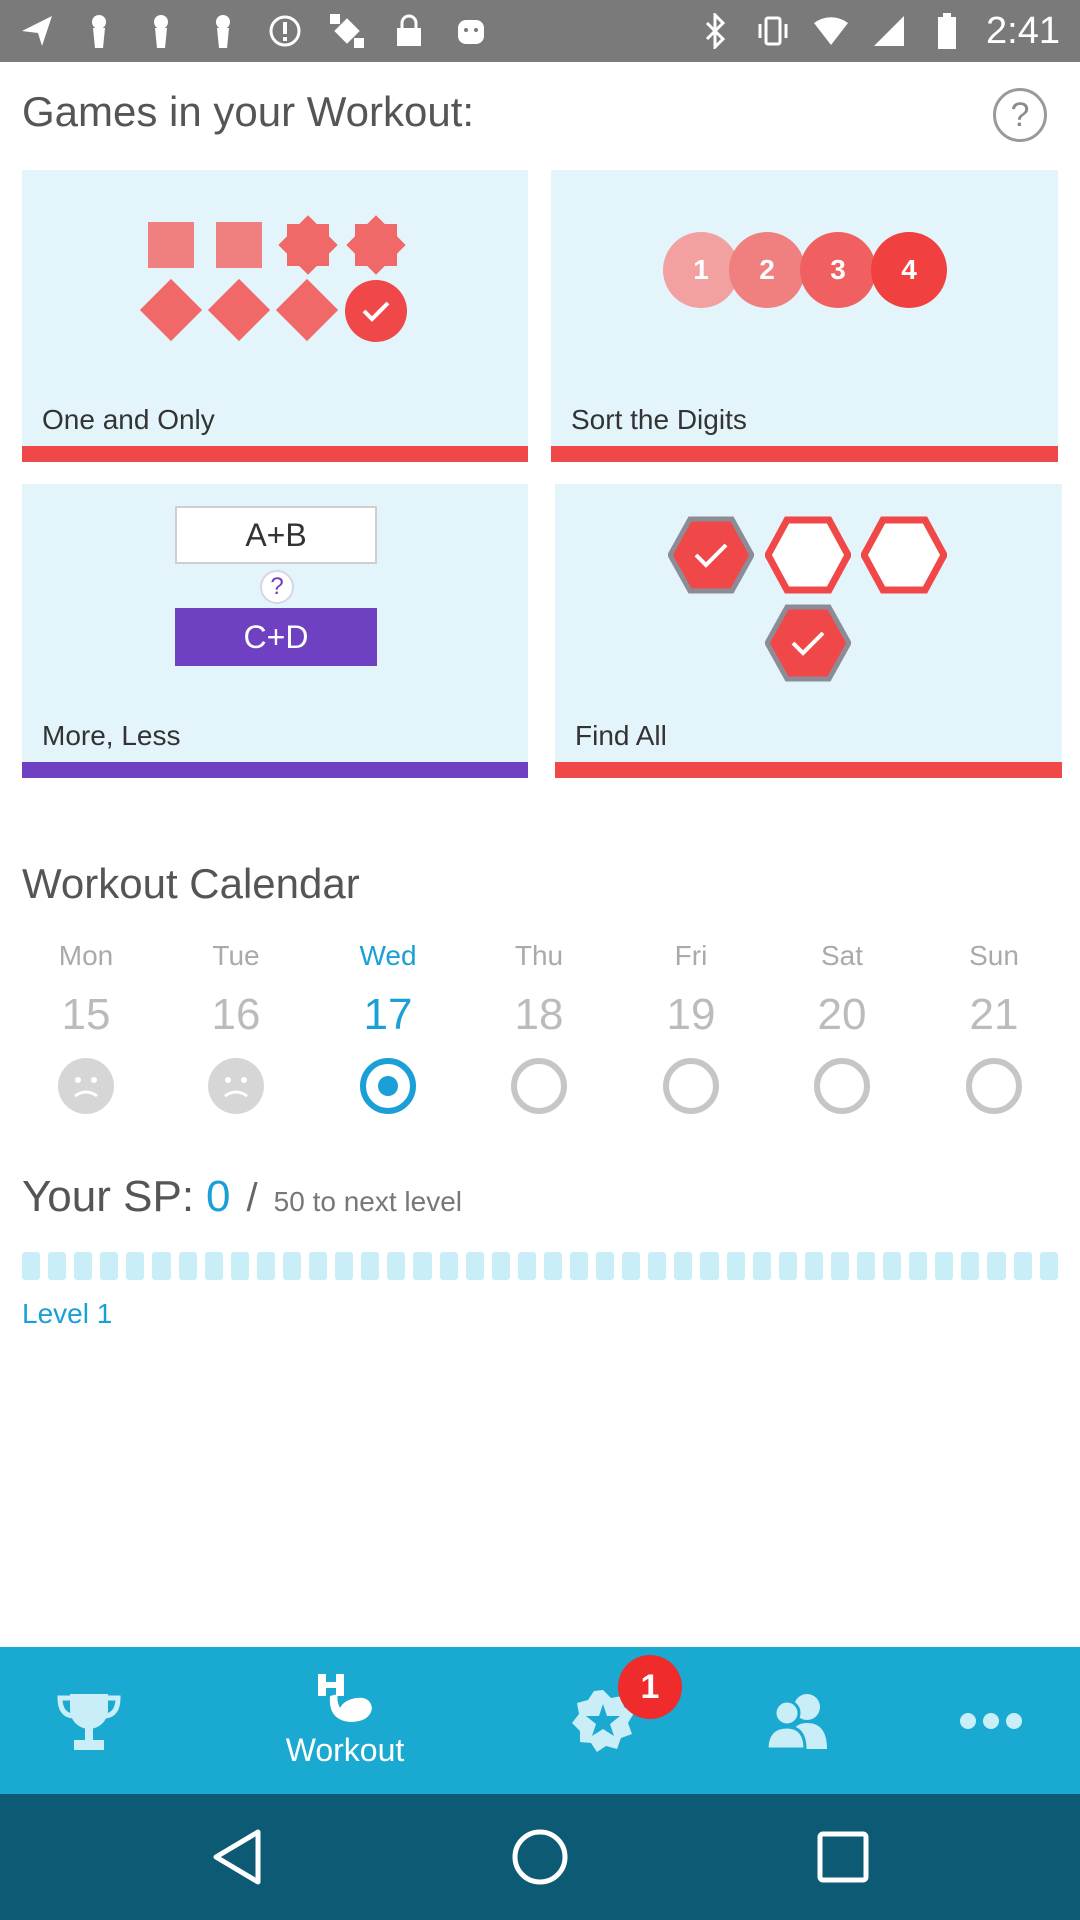 The width and height of the screenshot is (1080, 1920). I want to click on lock-icon, so click(409, 31).